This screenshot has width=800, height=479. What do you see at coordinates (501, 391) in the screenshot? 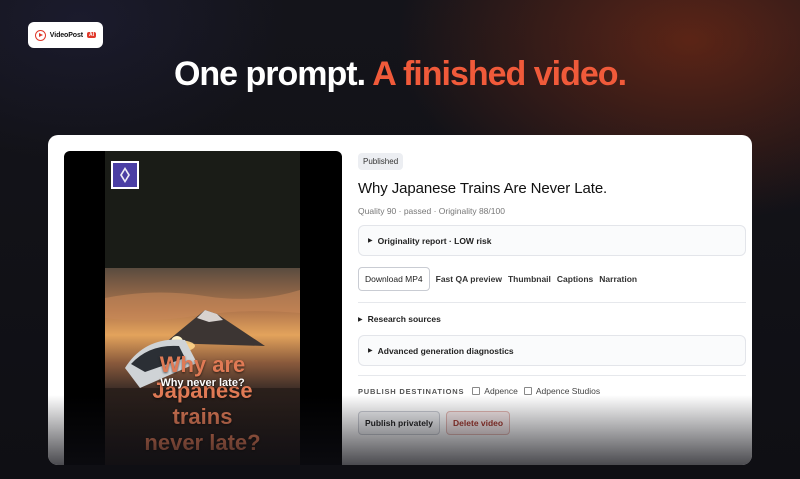
I see `destination-label: Adpence` at bounding box center [501, 391].